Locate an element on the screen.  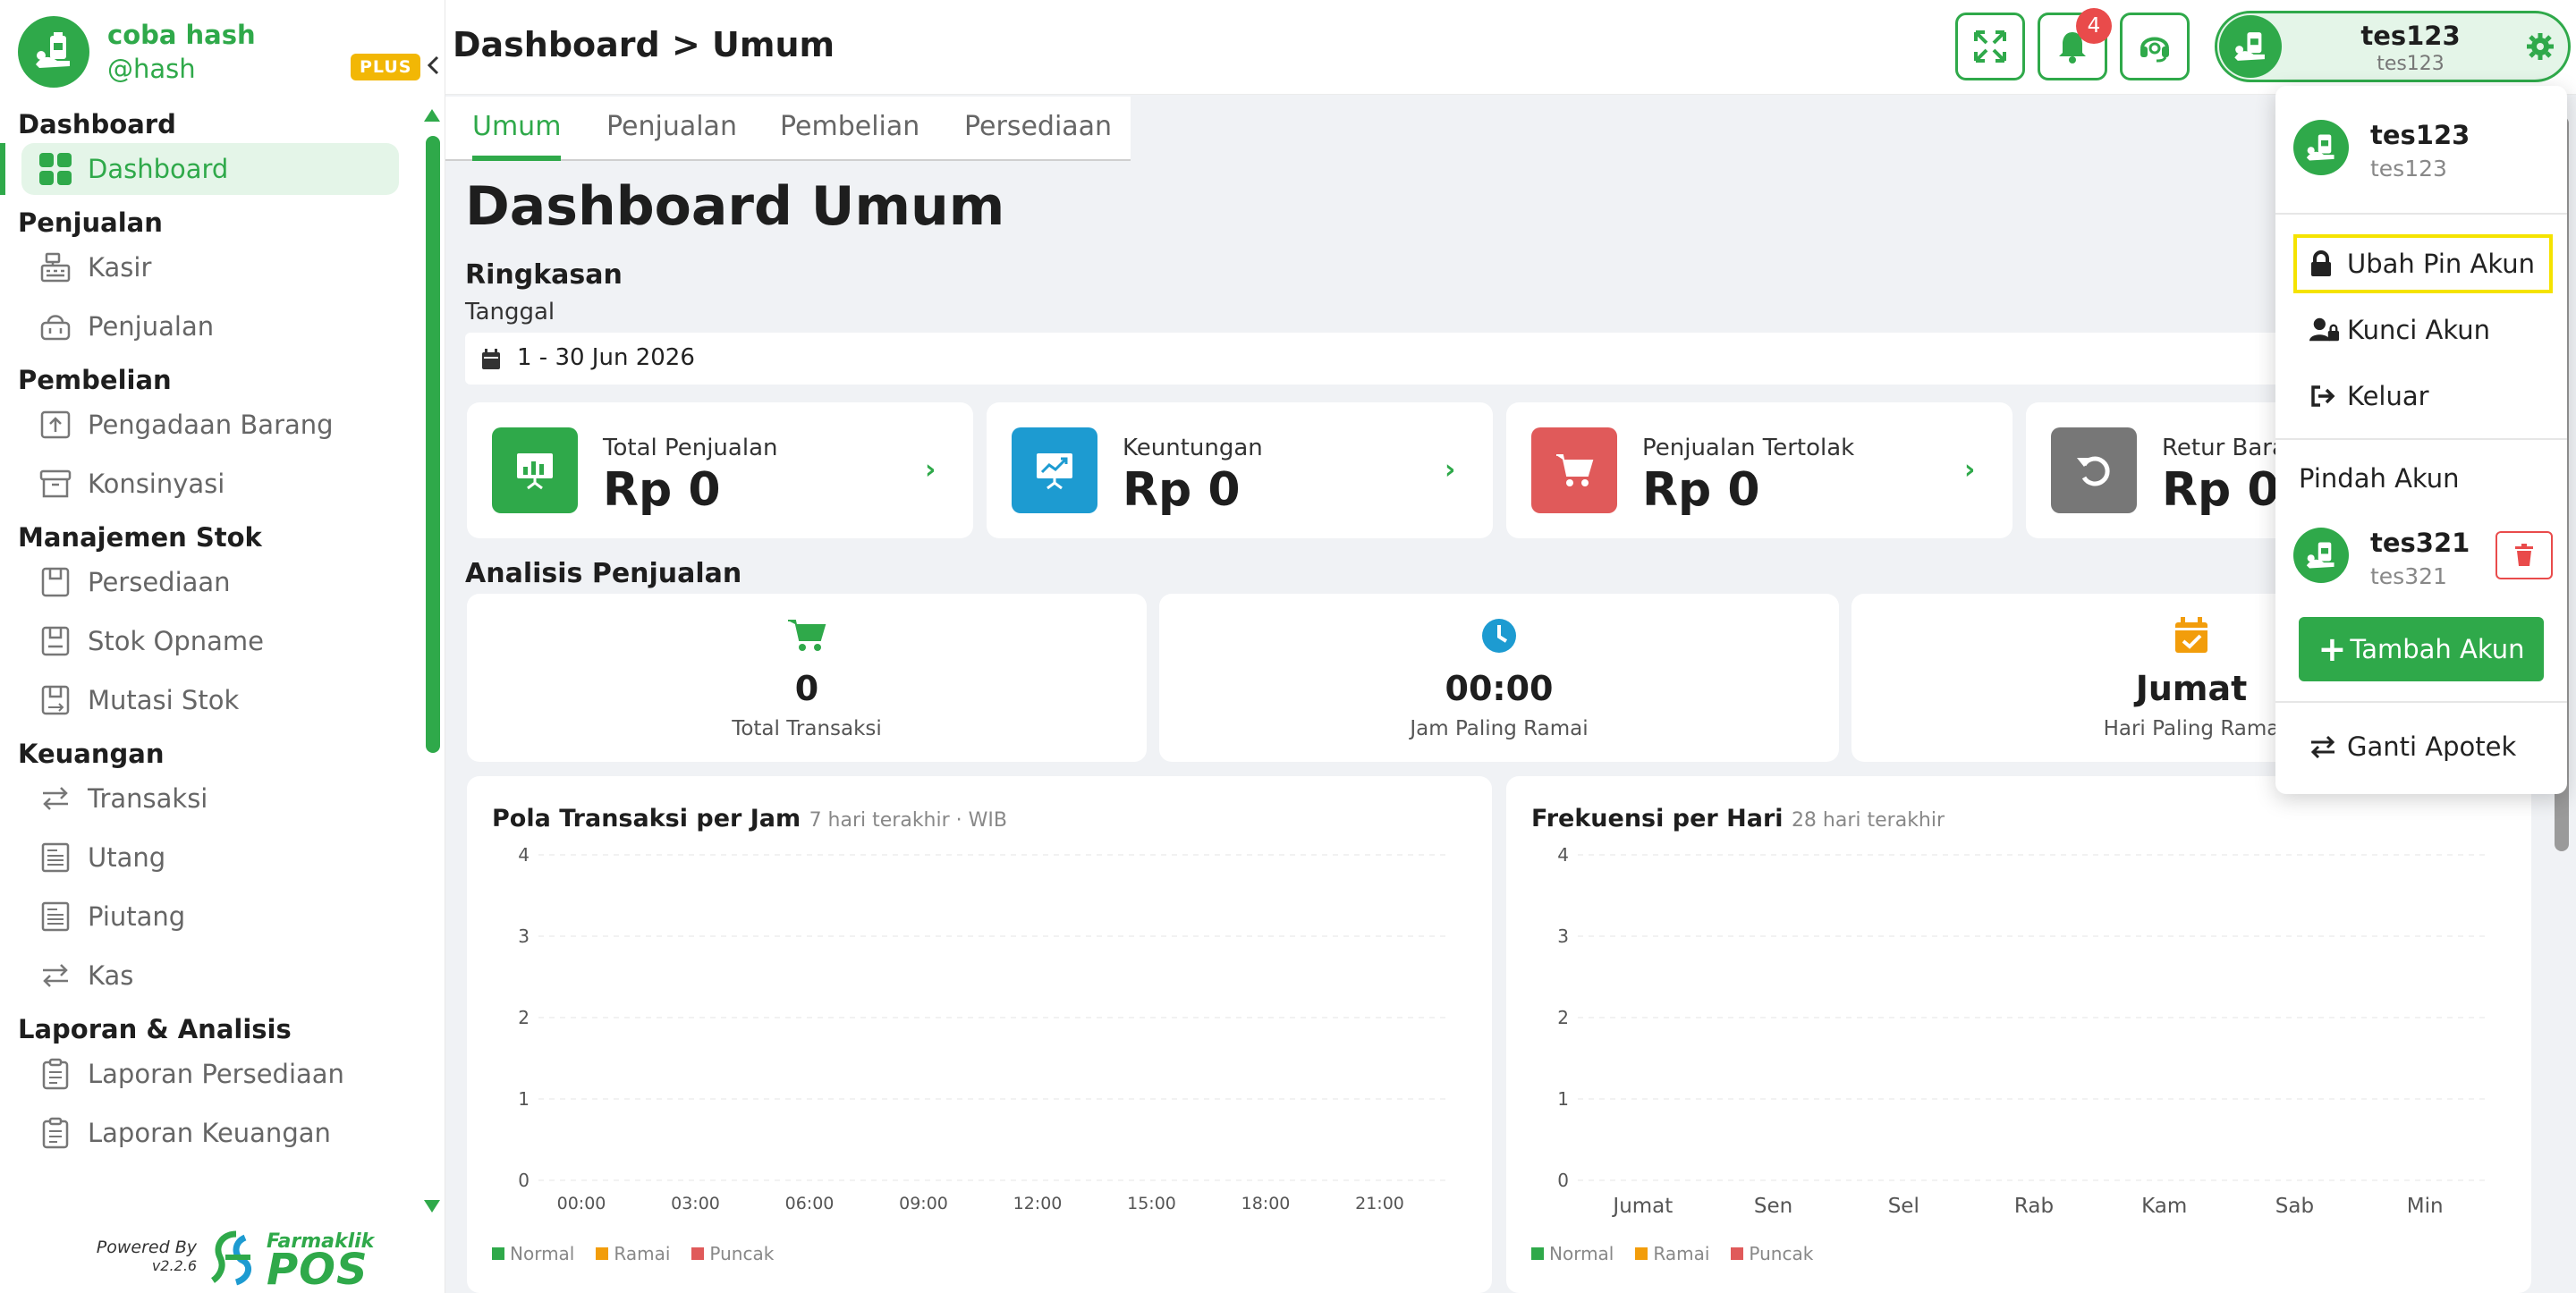
sidebar-item-kasir: Kasir is located at coordinates (210, 268).